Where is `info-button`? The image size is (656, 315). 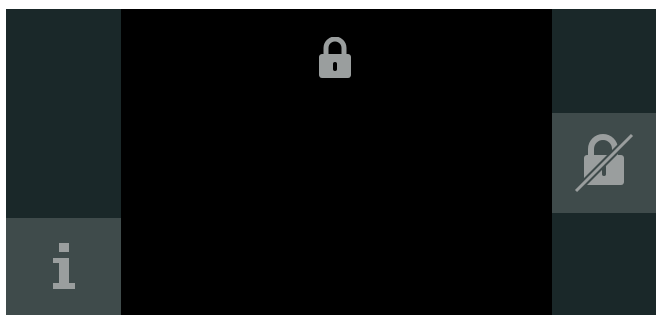 info-button is located at coordinates (63, 266).